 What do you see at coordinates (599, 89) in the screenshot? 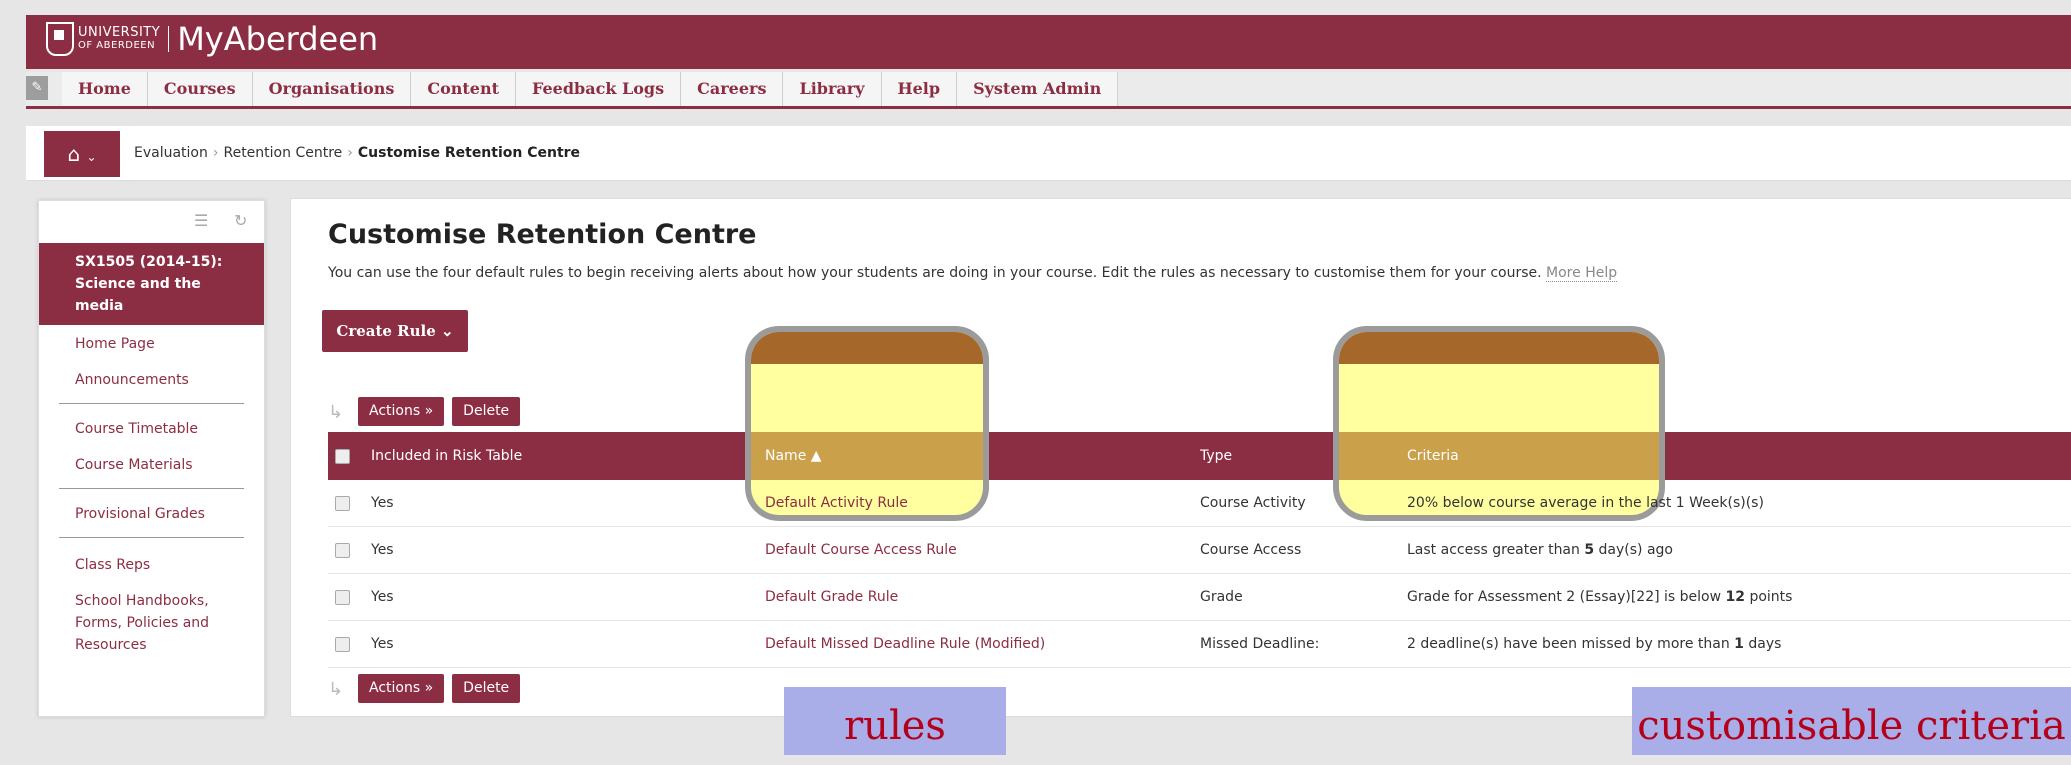
I see `nav-tab-feedback-logs: Feedback Logs` at bounding box center [599, 89].